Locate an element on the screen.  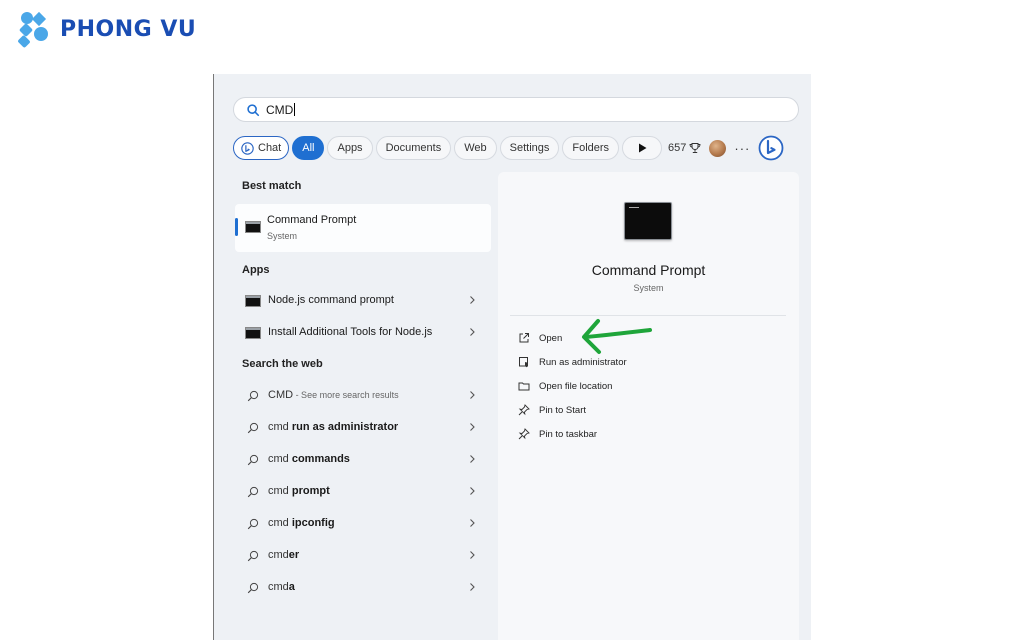
filter-chat: Chat is located at coordinates (261, 148).